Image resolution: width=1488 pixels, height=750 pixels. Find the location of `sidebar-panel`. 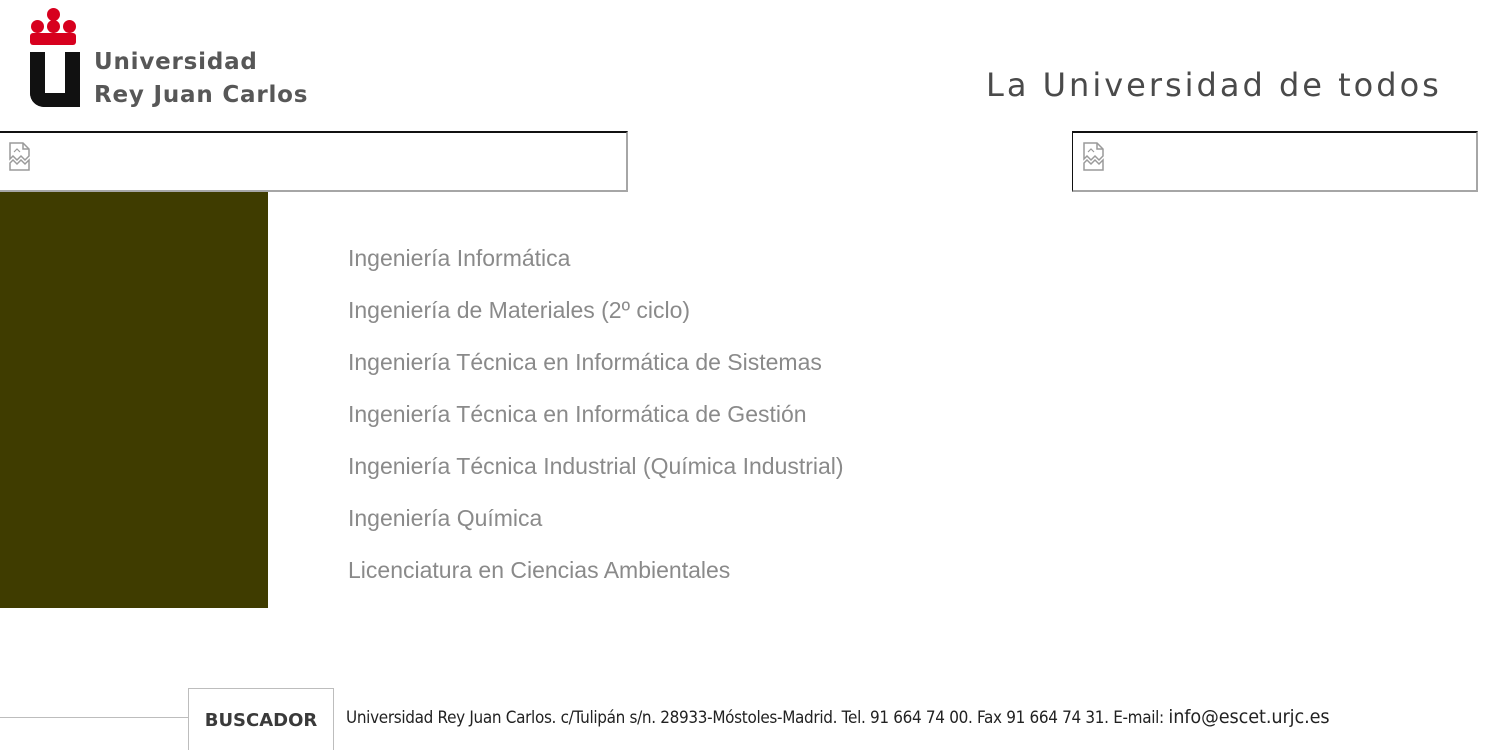

sidebar-panel is located at coordinates (134, 400).